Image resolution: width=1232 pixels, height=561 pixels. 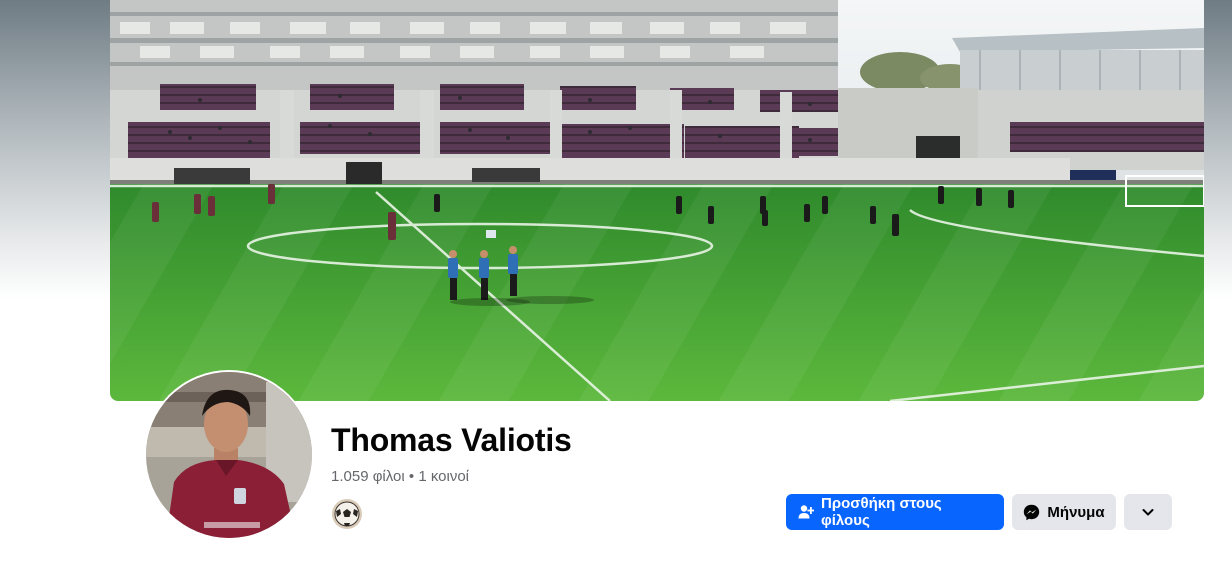 I want to click on chevron-down-icon, so click(x=1148, y=512).